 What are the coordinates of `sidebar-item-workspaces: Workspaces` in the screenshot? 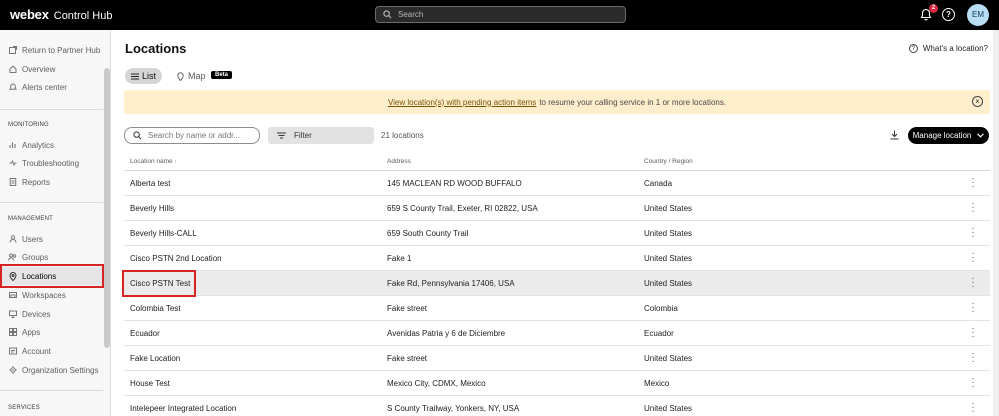 It's located at (51, 295).